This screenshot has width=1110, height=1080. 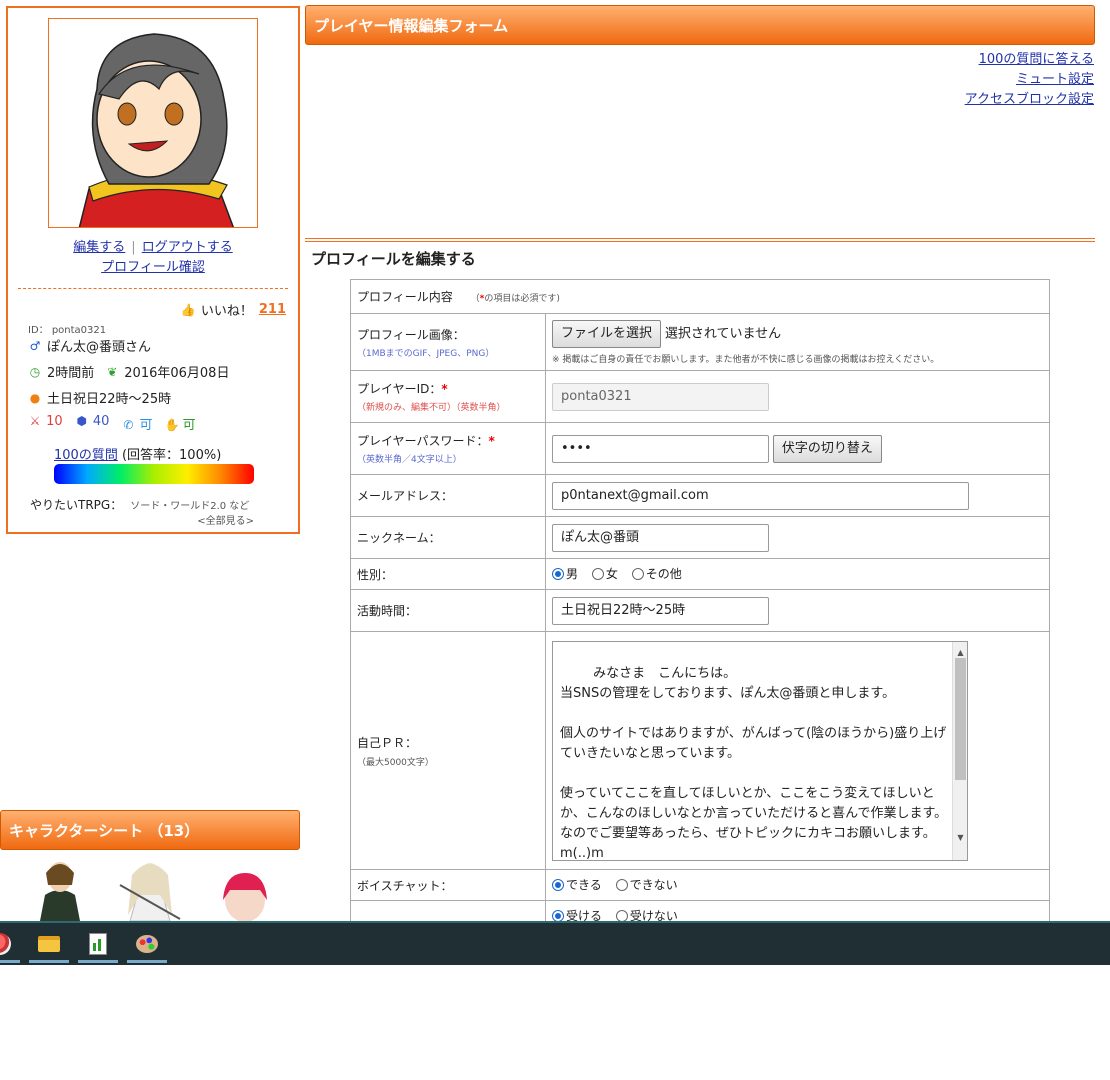 What do you see at coordinates (448, 574) in the screenshot?
I see `gender-label: 性別：` at bounding box center [448, 574].